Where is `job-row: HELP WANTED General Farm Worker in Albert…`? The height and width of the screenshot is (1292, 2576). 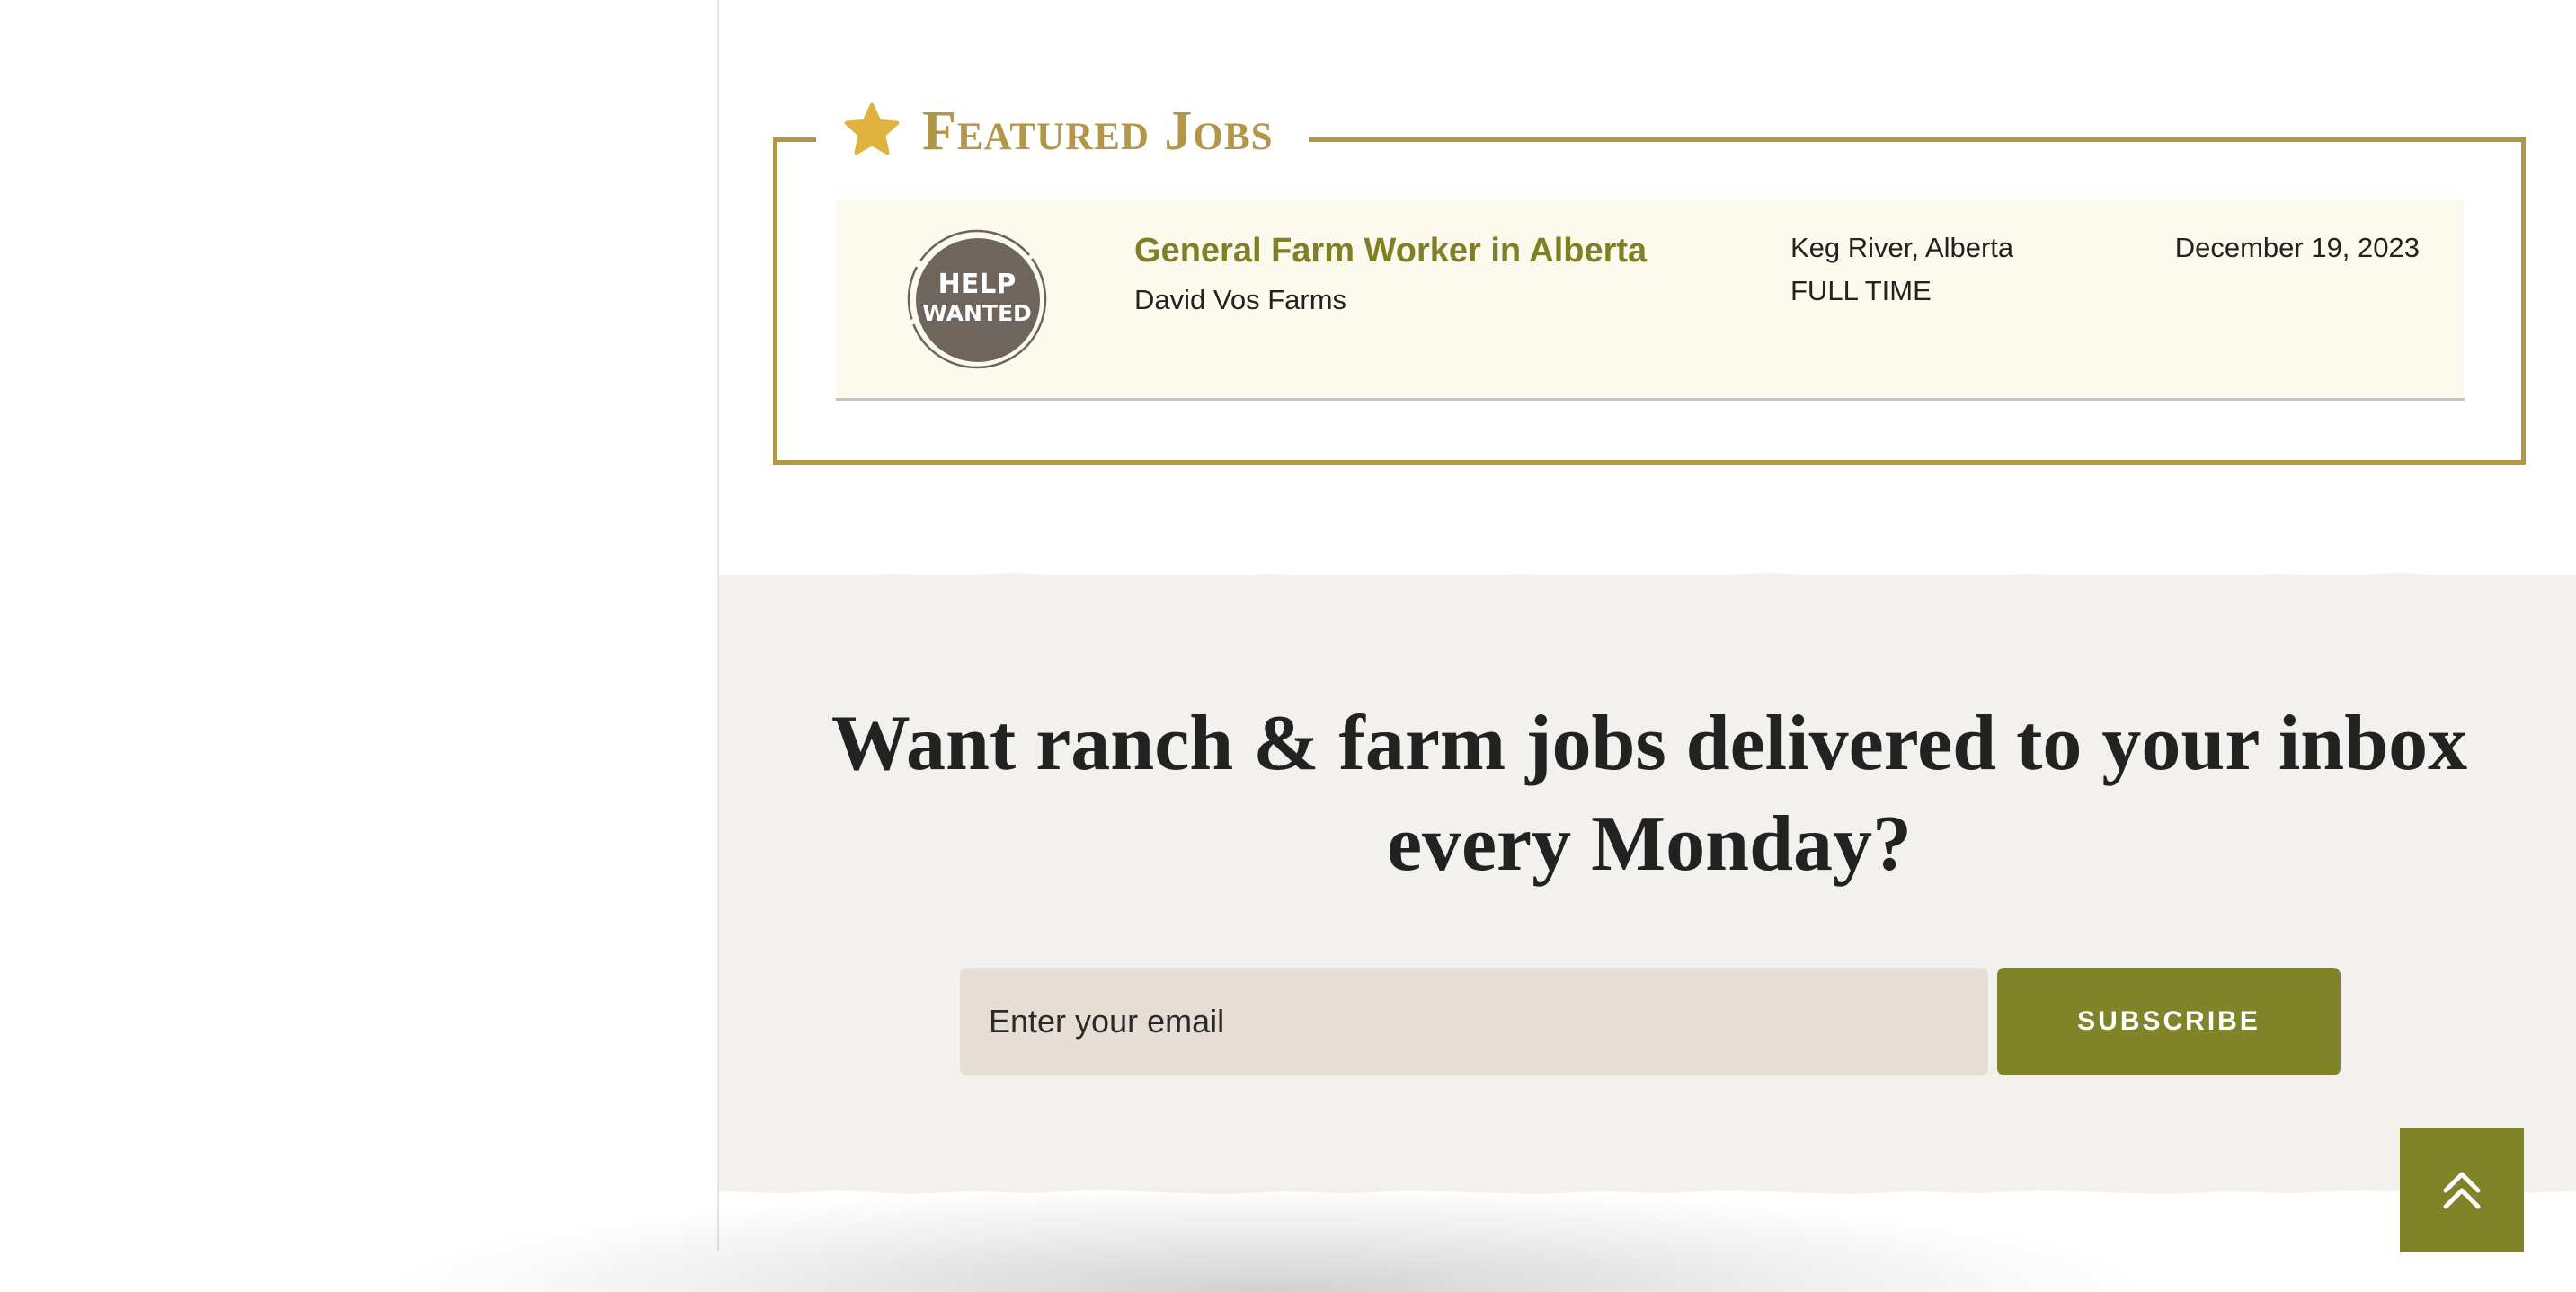 job-row: HELP WANTED General Farm Worker in Albert… is located at coordinates (1650, 300).